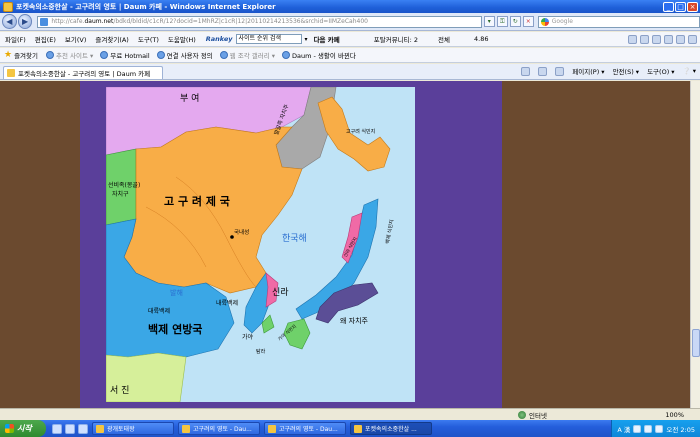 The image size is (700, 437). Describe the element at coordinates (69, 55) in the screenshot. I see `fav-recommended: 추천 사이트 ▾` at that location.